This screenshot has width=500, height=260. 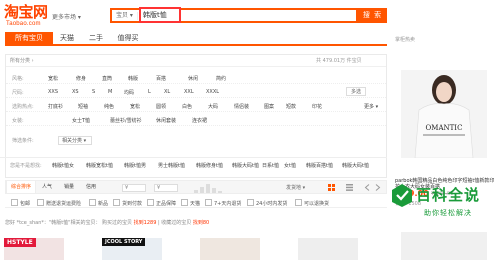 I want to click on filter-option: 休闲, so click(x=193, y=78).